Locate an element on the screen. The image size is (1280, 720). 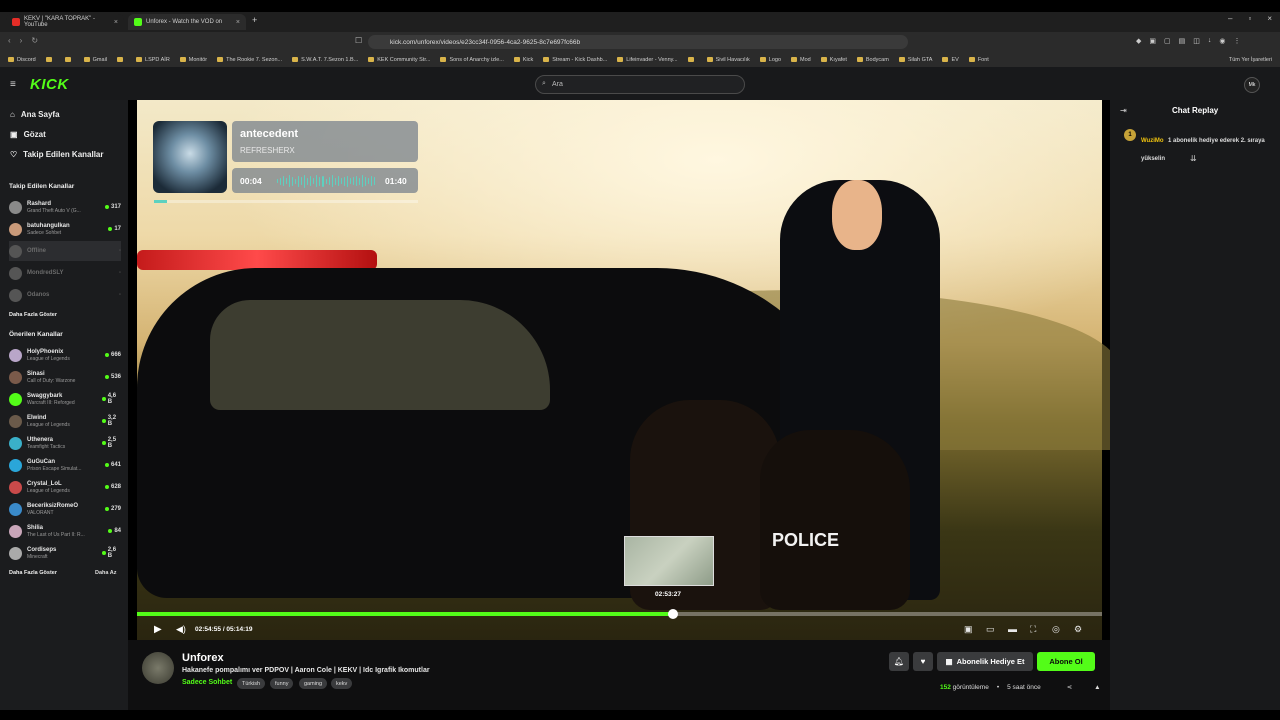
all-bookmarks-folder: Tüm Yer İşaretleri is located at coordinates (1250, 60).